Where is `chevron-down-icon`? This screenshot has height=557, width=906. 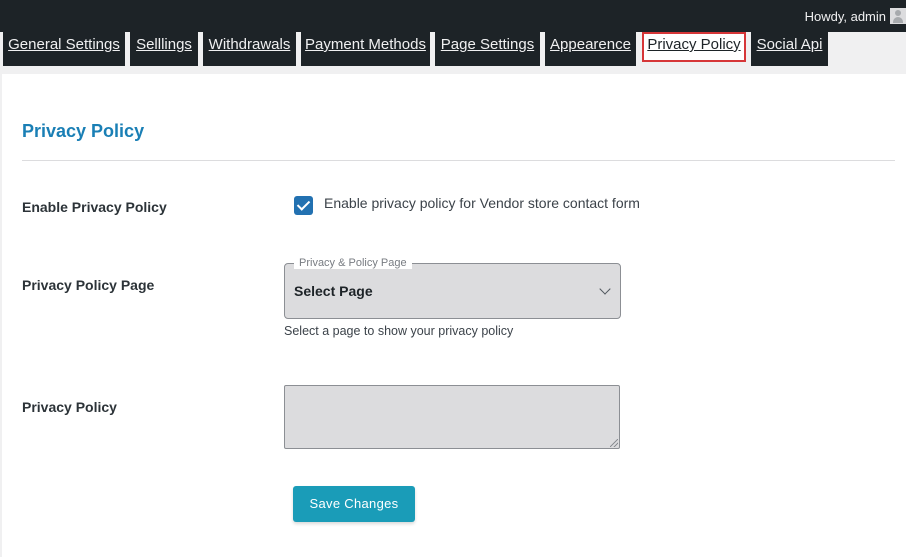
chevron-down-icon is located at coordinates (605, 289).